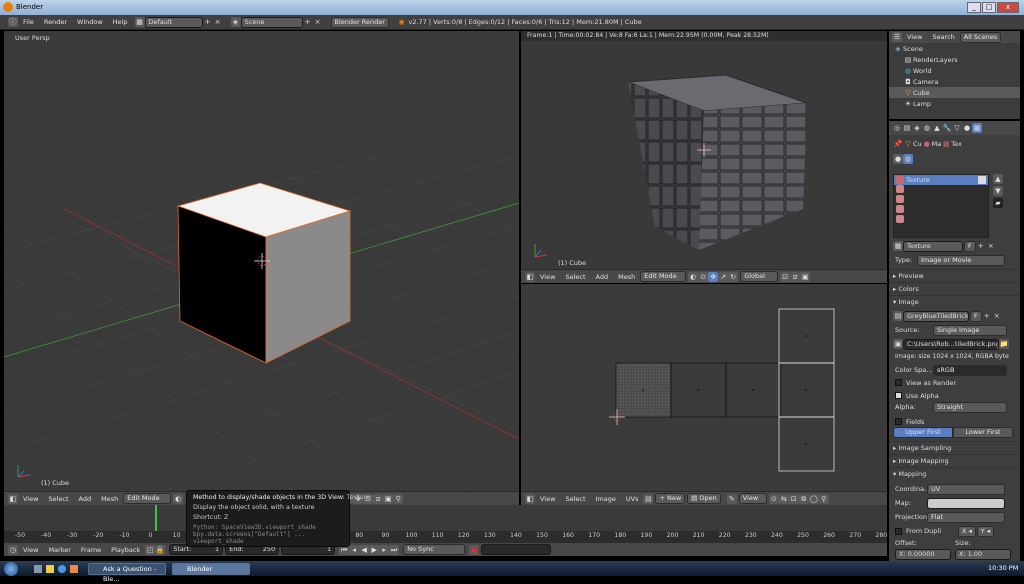  What do you see at coordinates (914, 37) in the screenshot?
I see `outliner-tab-view: View` at bounding box center [914, 37].